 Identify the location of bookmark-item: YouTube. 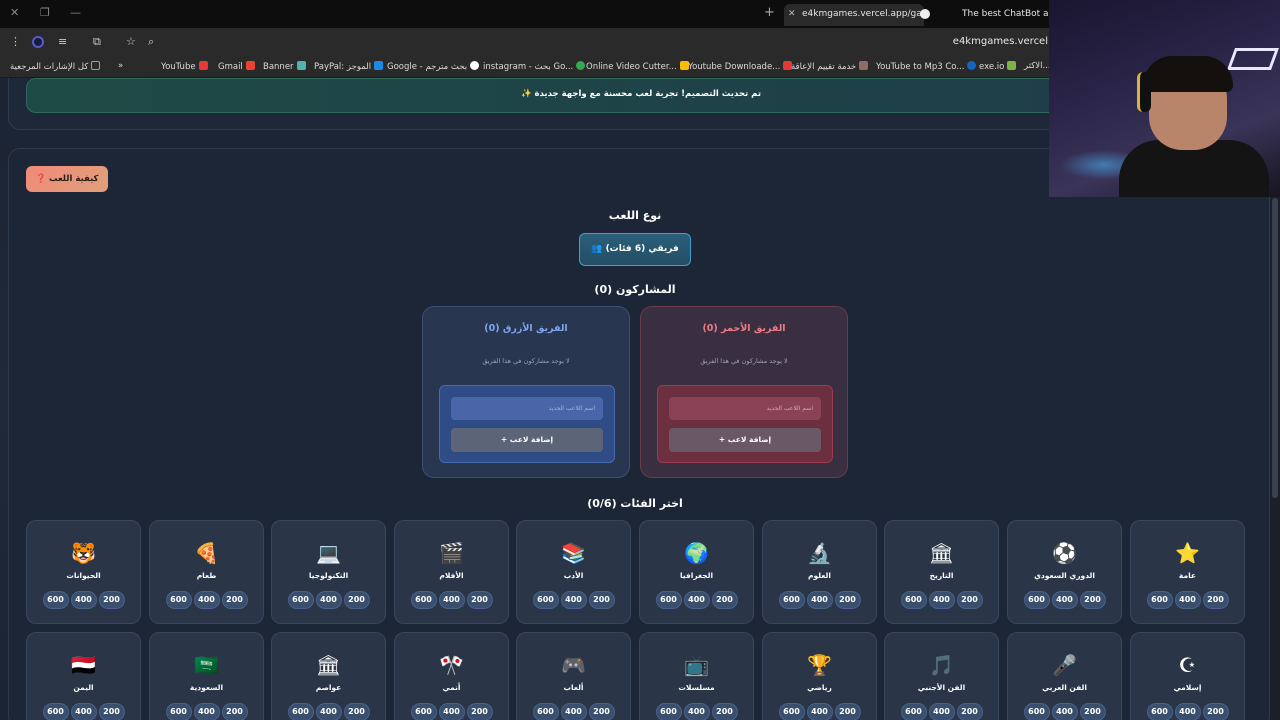
(184, 66).